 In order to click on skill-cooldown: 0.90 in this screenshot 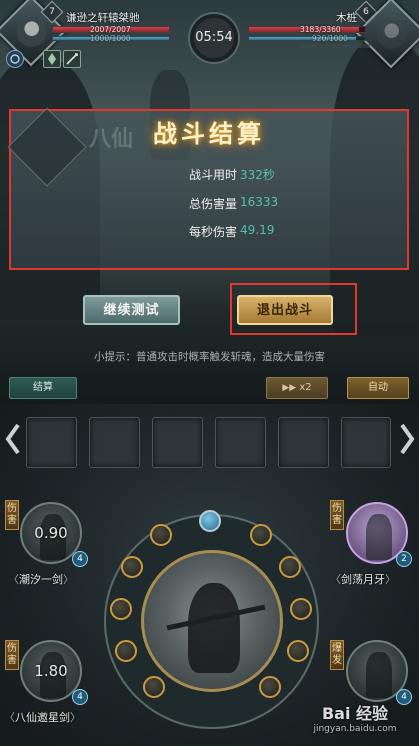, I will do `click(51, 533)`.